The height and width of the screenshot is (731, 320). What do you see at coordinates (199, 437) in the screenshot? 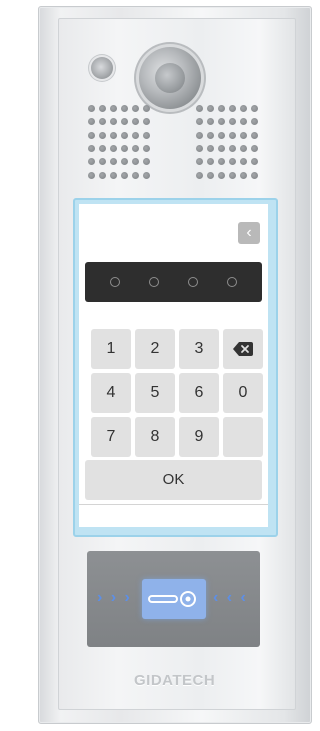
I see `key-9: 9` at bounding box center [199, 437].